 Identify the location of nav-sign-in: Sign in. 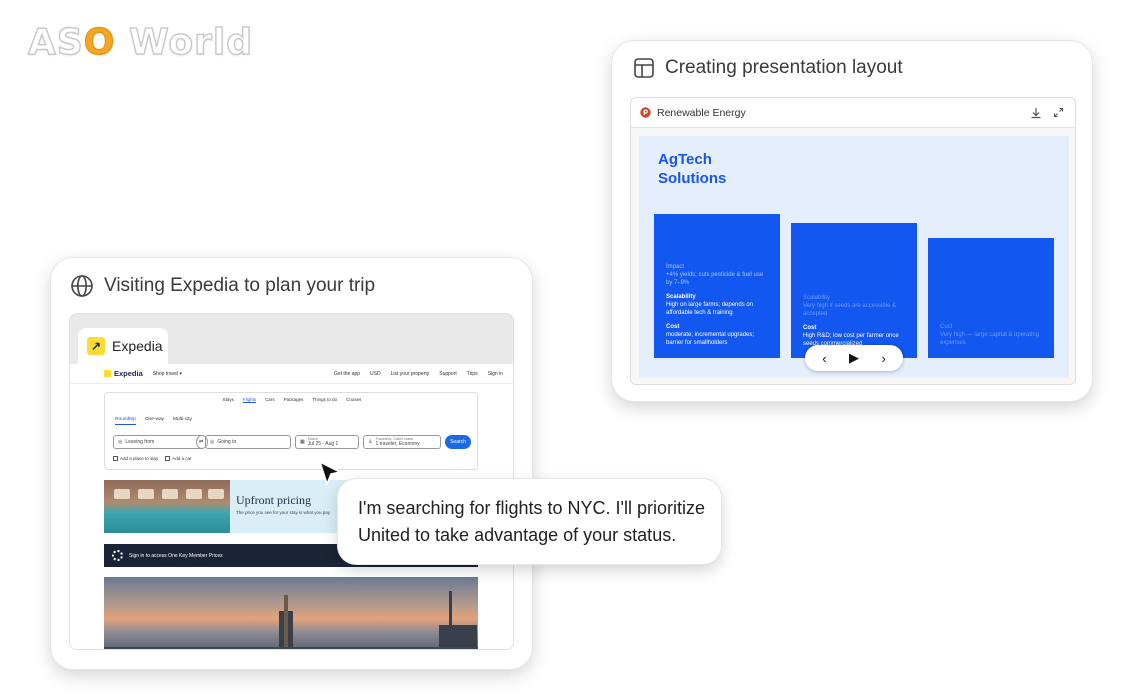
(495, 374).